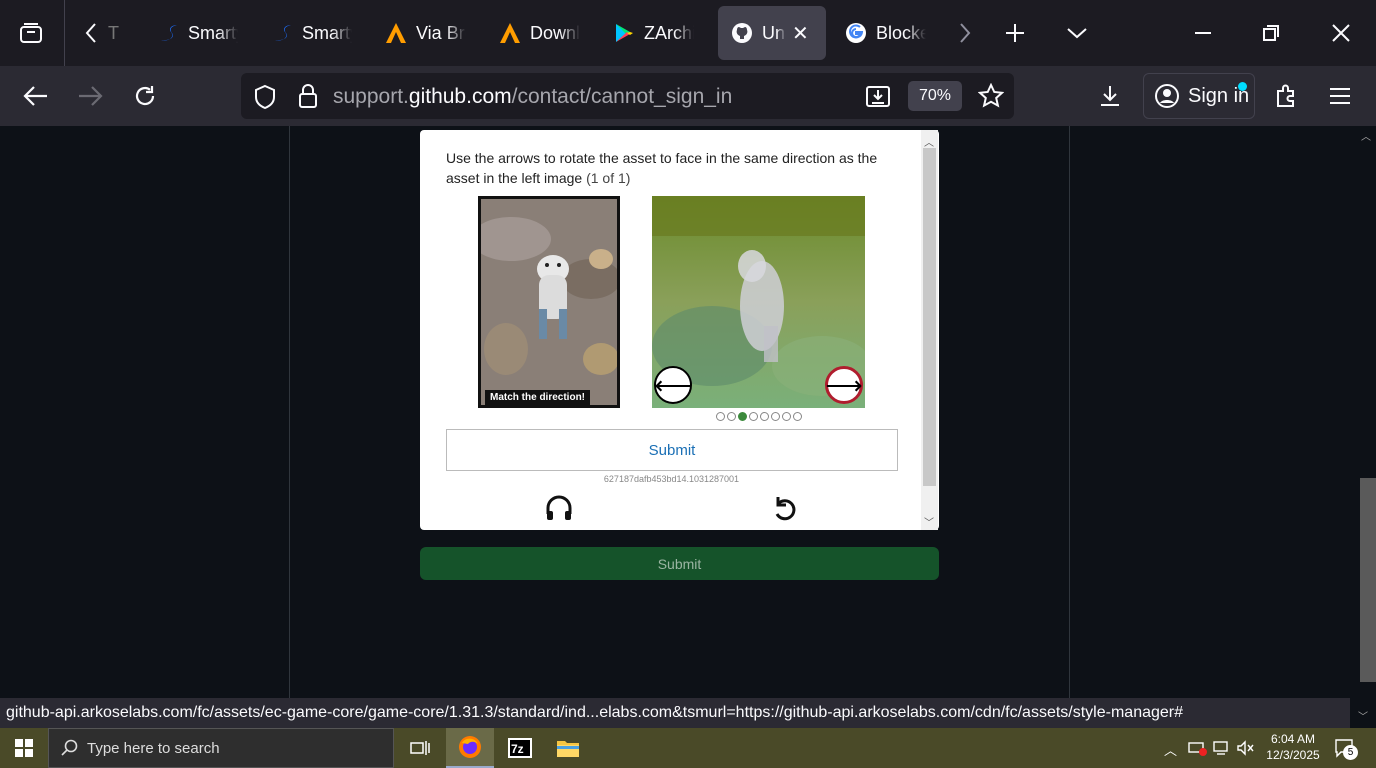 This screenshot has height=768, width=1376. What do you see at coordinates (64, 33) in the screenshot?
I see `tab-divider` at bounding box center [64, 33].